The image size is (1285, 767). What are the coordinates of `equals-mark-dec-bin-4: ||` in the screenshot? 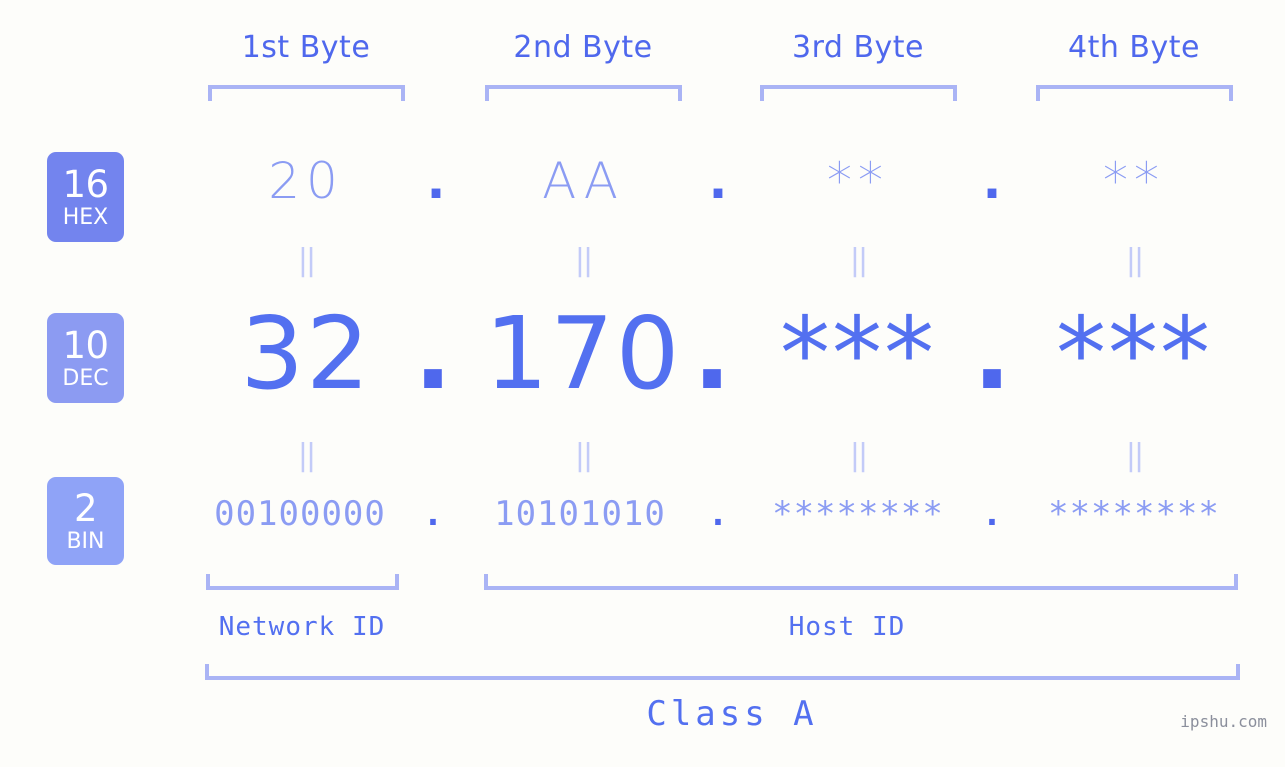 It's located at (1134, 455).